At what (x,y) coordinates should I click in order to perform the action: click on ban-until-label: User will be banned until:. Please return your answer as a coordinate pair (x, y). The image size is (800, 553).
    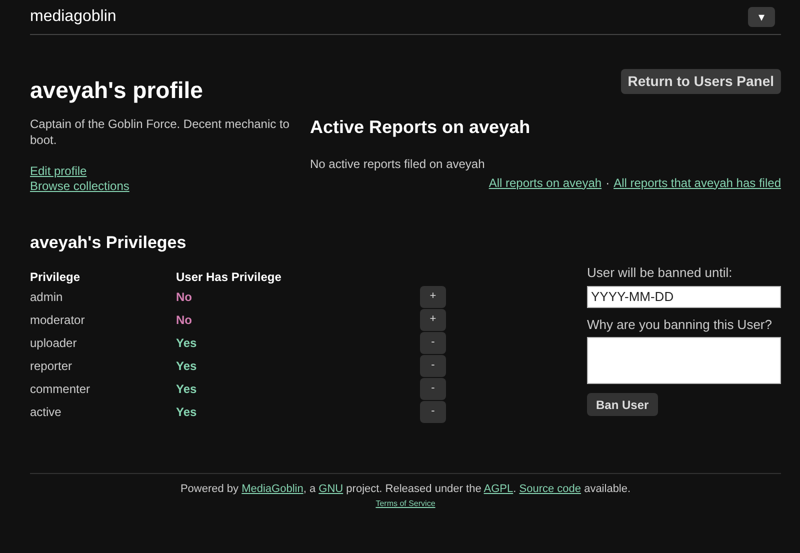
    Looking at the image, I should click on (660, 273).